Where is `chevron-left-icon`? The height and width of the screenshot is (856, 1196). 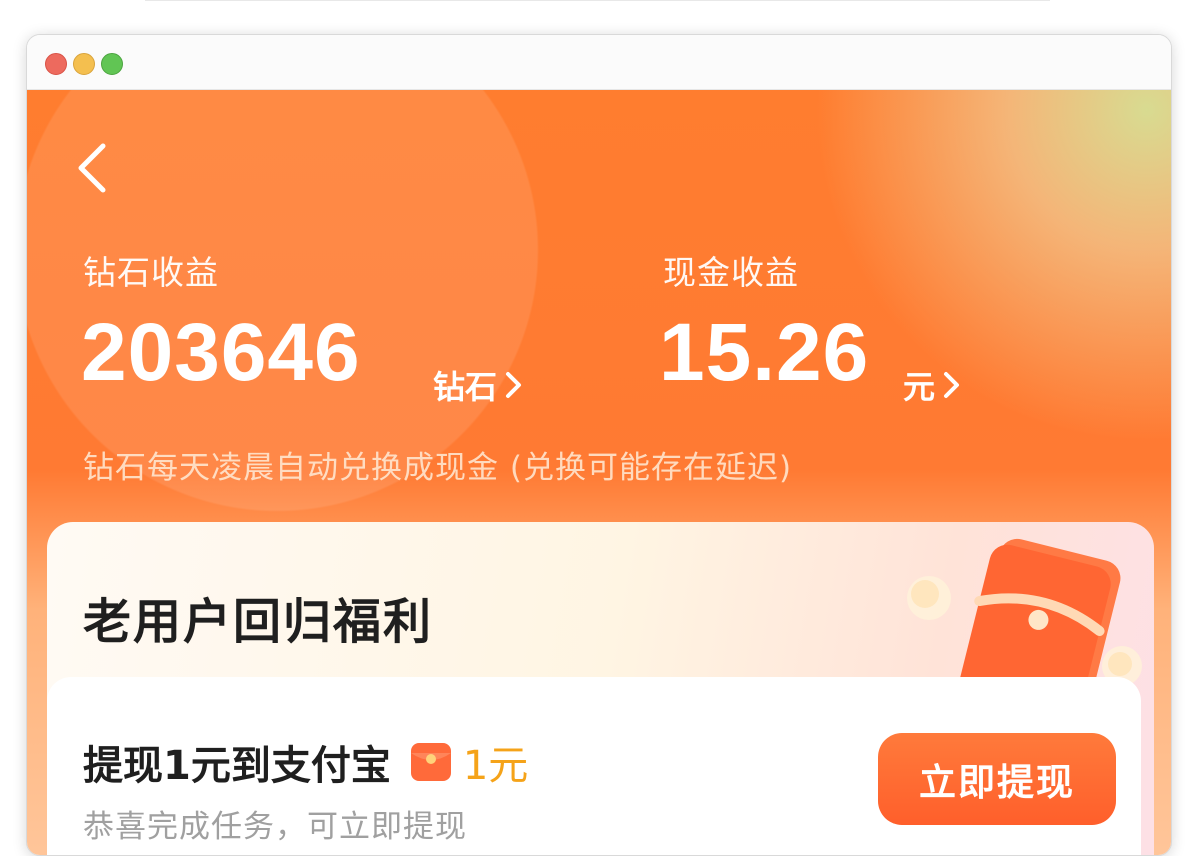
chevron-left-icon is located at coordinates (92, 168).